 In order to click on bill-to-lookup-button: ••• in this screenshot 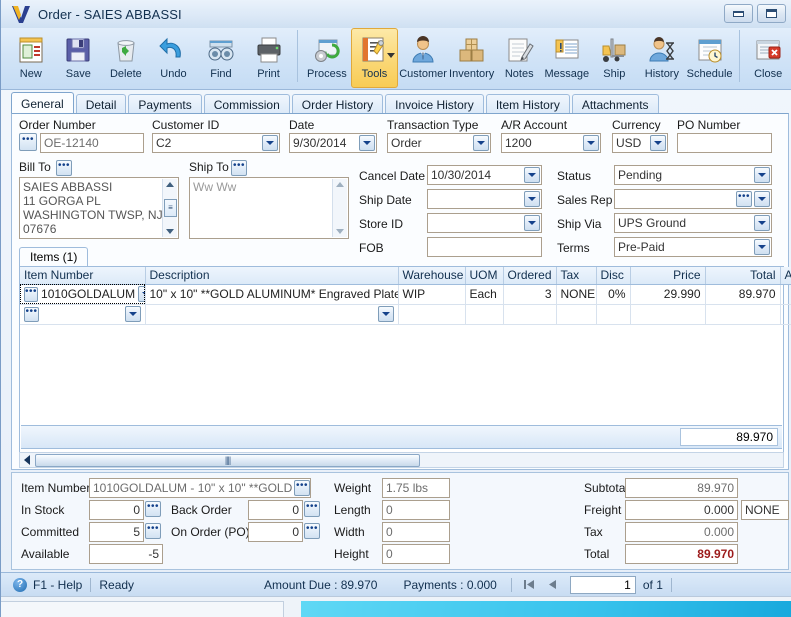, I will do `click(64, 168)`.